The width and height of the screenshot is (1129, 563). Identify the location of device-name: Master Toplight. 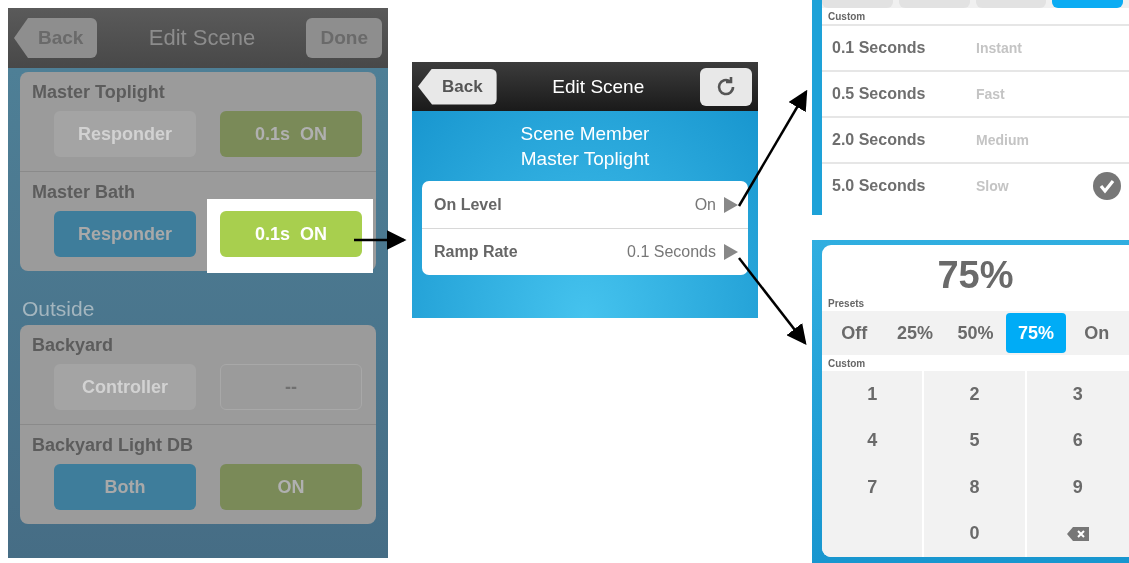
(98, 92).